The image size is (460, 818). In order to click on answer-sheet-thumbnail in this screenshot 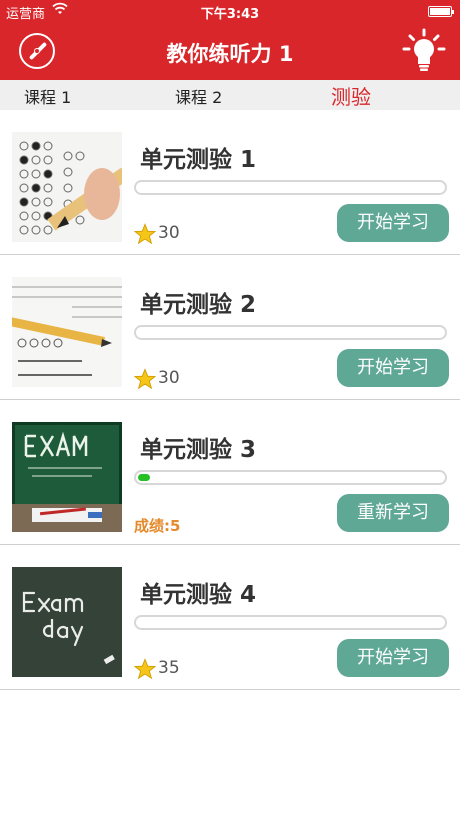, I will do `click(67, 187)`.